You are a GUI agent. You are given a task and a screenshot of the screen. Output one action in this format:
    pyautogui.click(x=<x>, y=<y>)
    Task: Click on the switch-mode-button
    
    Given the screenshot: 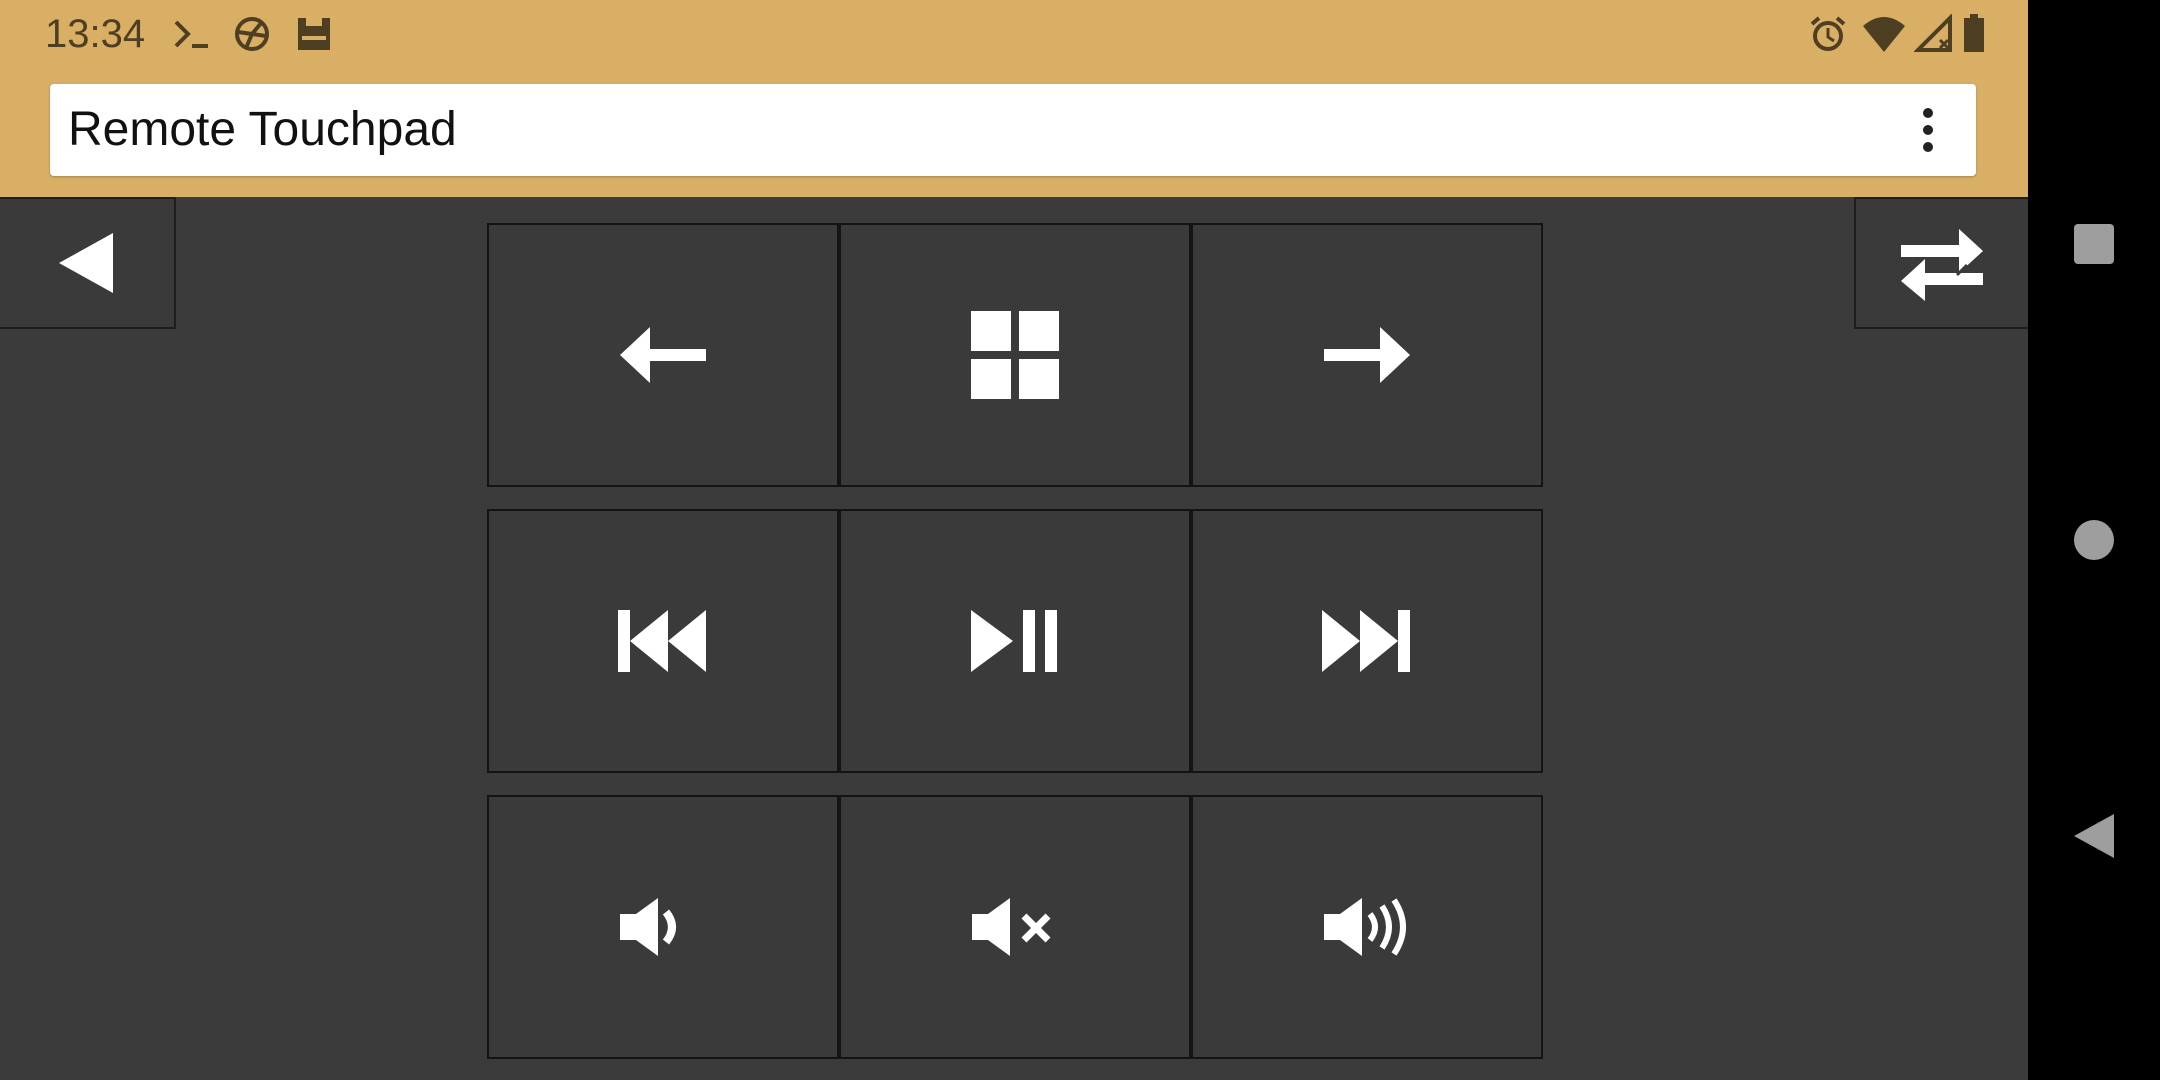 What is the action you would take?
    pyautogui.click(x=1942, y=263)
    